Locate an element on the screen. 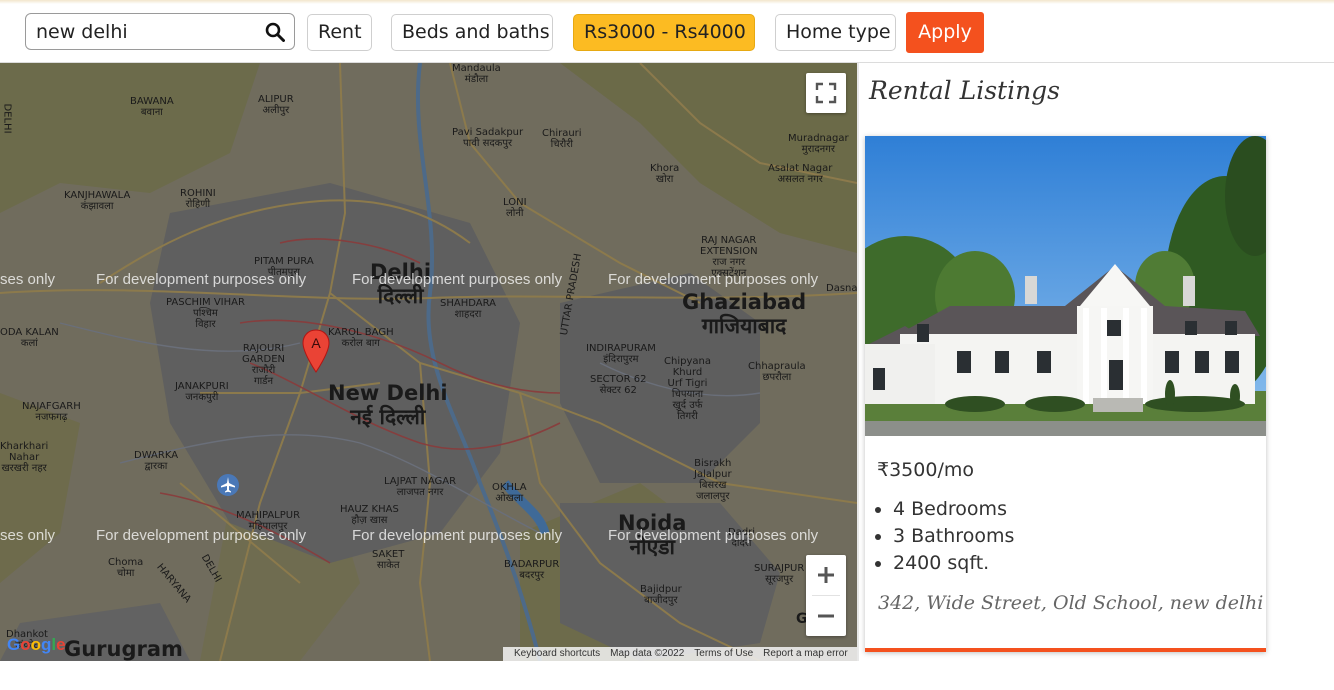  map-label-khora: Khora खोरा is located at coordinates (665, 174).